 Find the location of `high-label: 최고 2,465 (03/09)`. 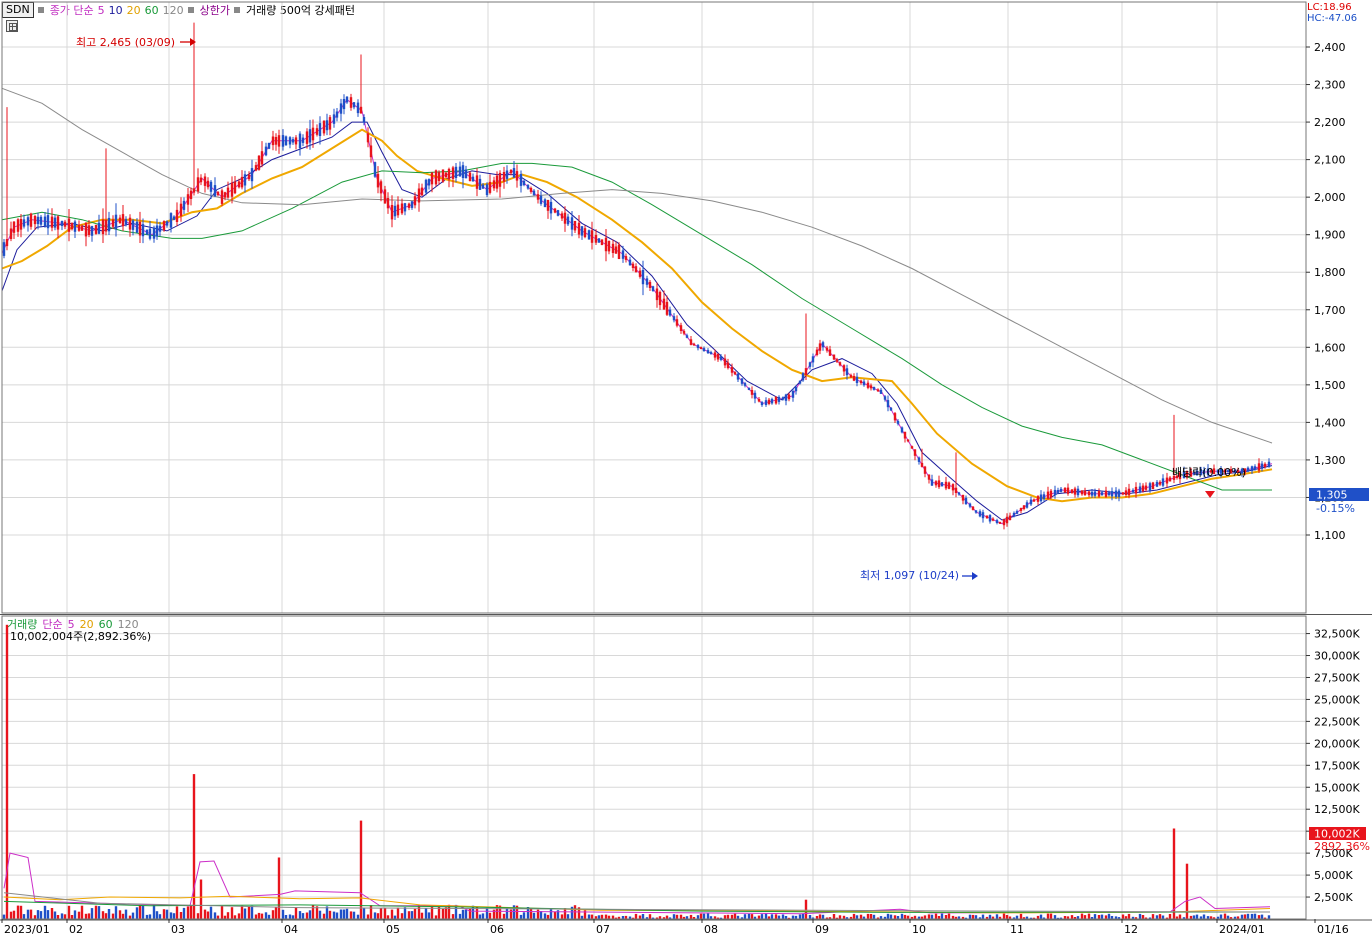

high-label: 최고 2,465 (03/09) is located at coordinates (125, 42).